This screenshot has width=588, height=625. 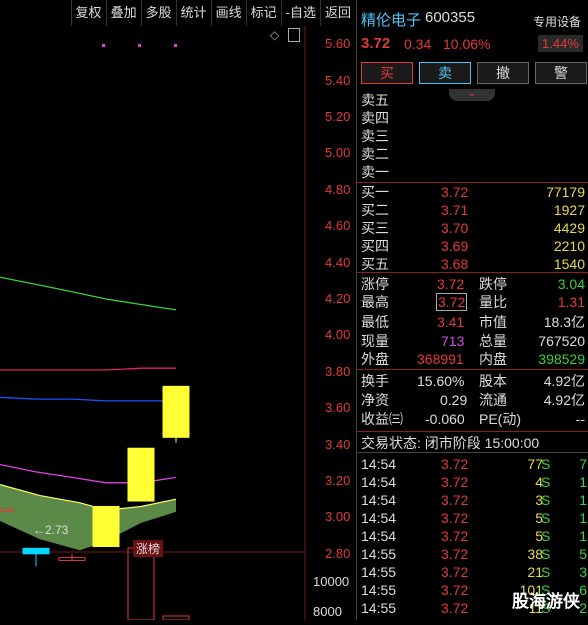 I want to click on toolbar-mark: 标记, so click(x=263, y=13).